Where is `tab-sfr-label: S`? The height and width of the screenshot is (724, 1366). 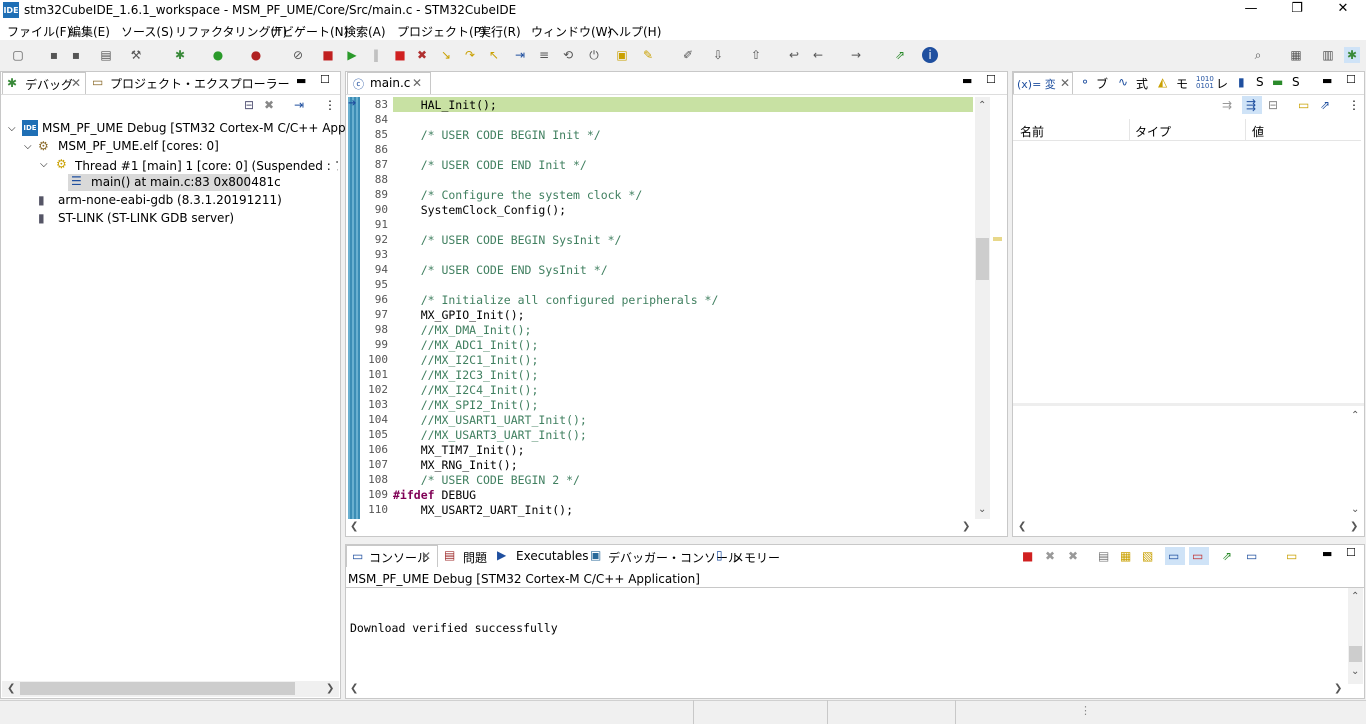
tab-sfr-label: S is located at coordinates (1296, 82).